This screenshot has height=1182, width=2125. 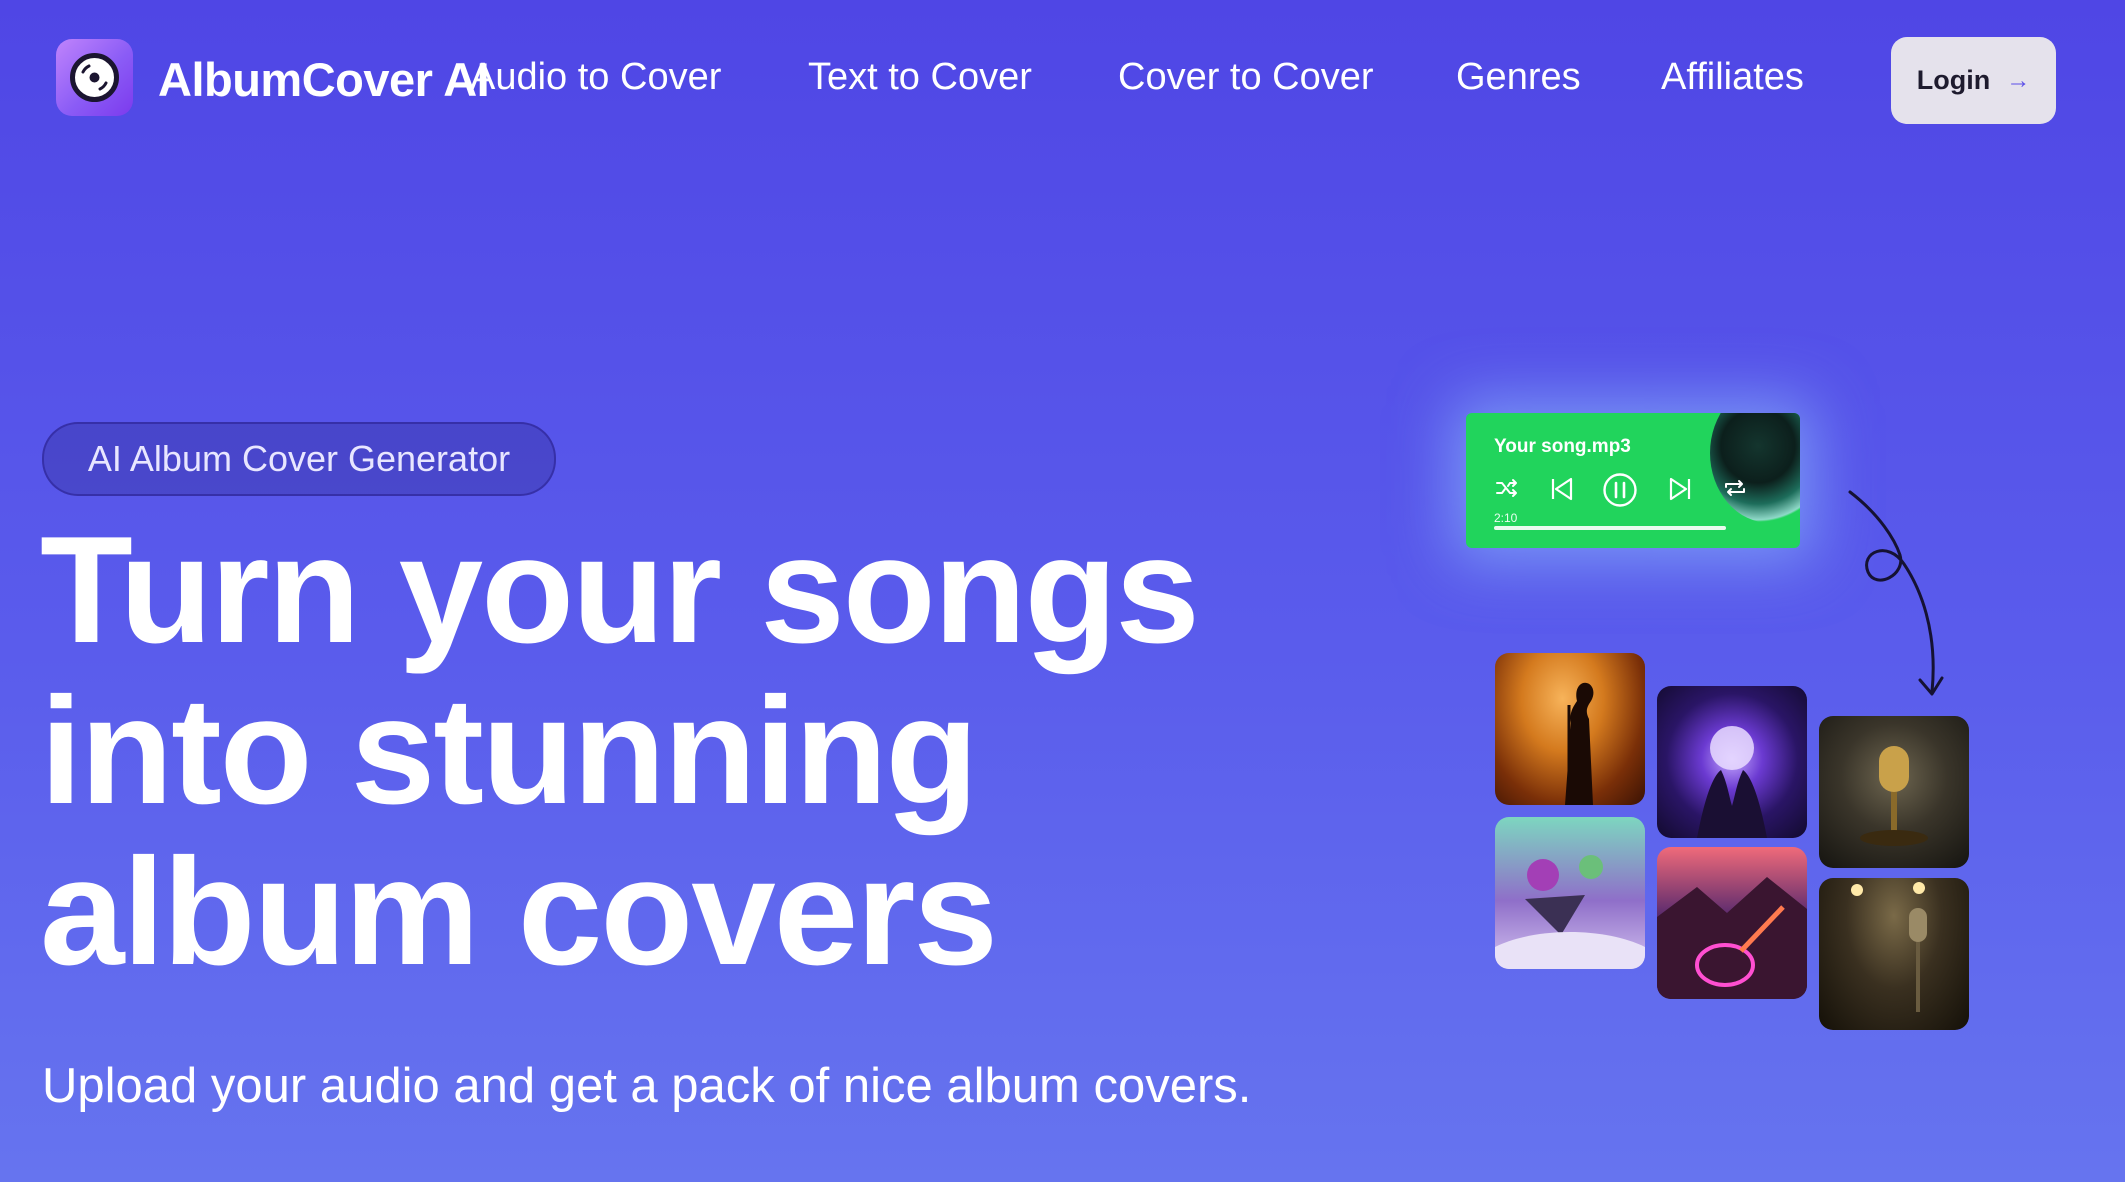 What do you see at coordinates (94, 77) in the screenshot?
I see `vinyl-record-icon` at bounding box center [94, 77].